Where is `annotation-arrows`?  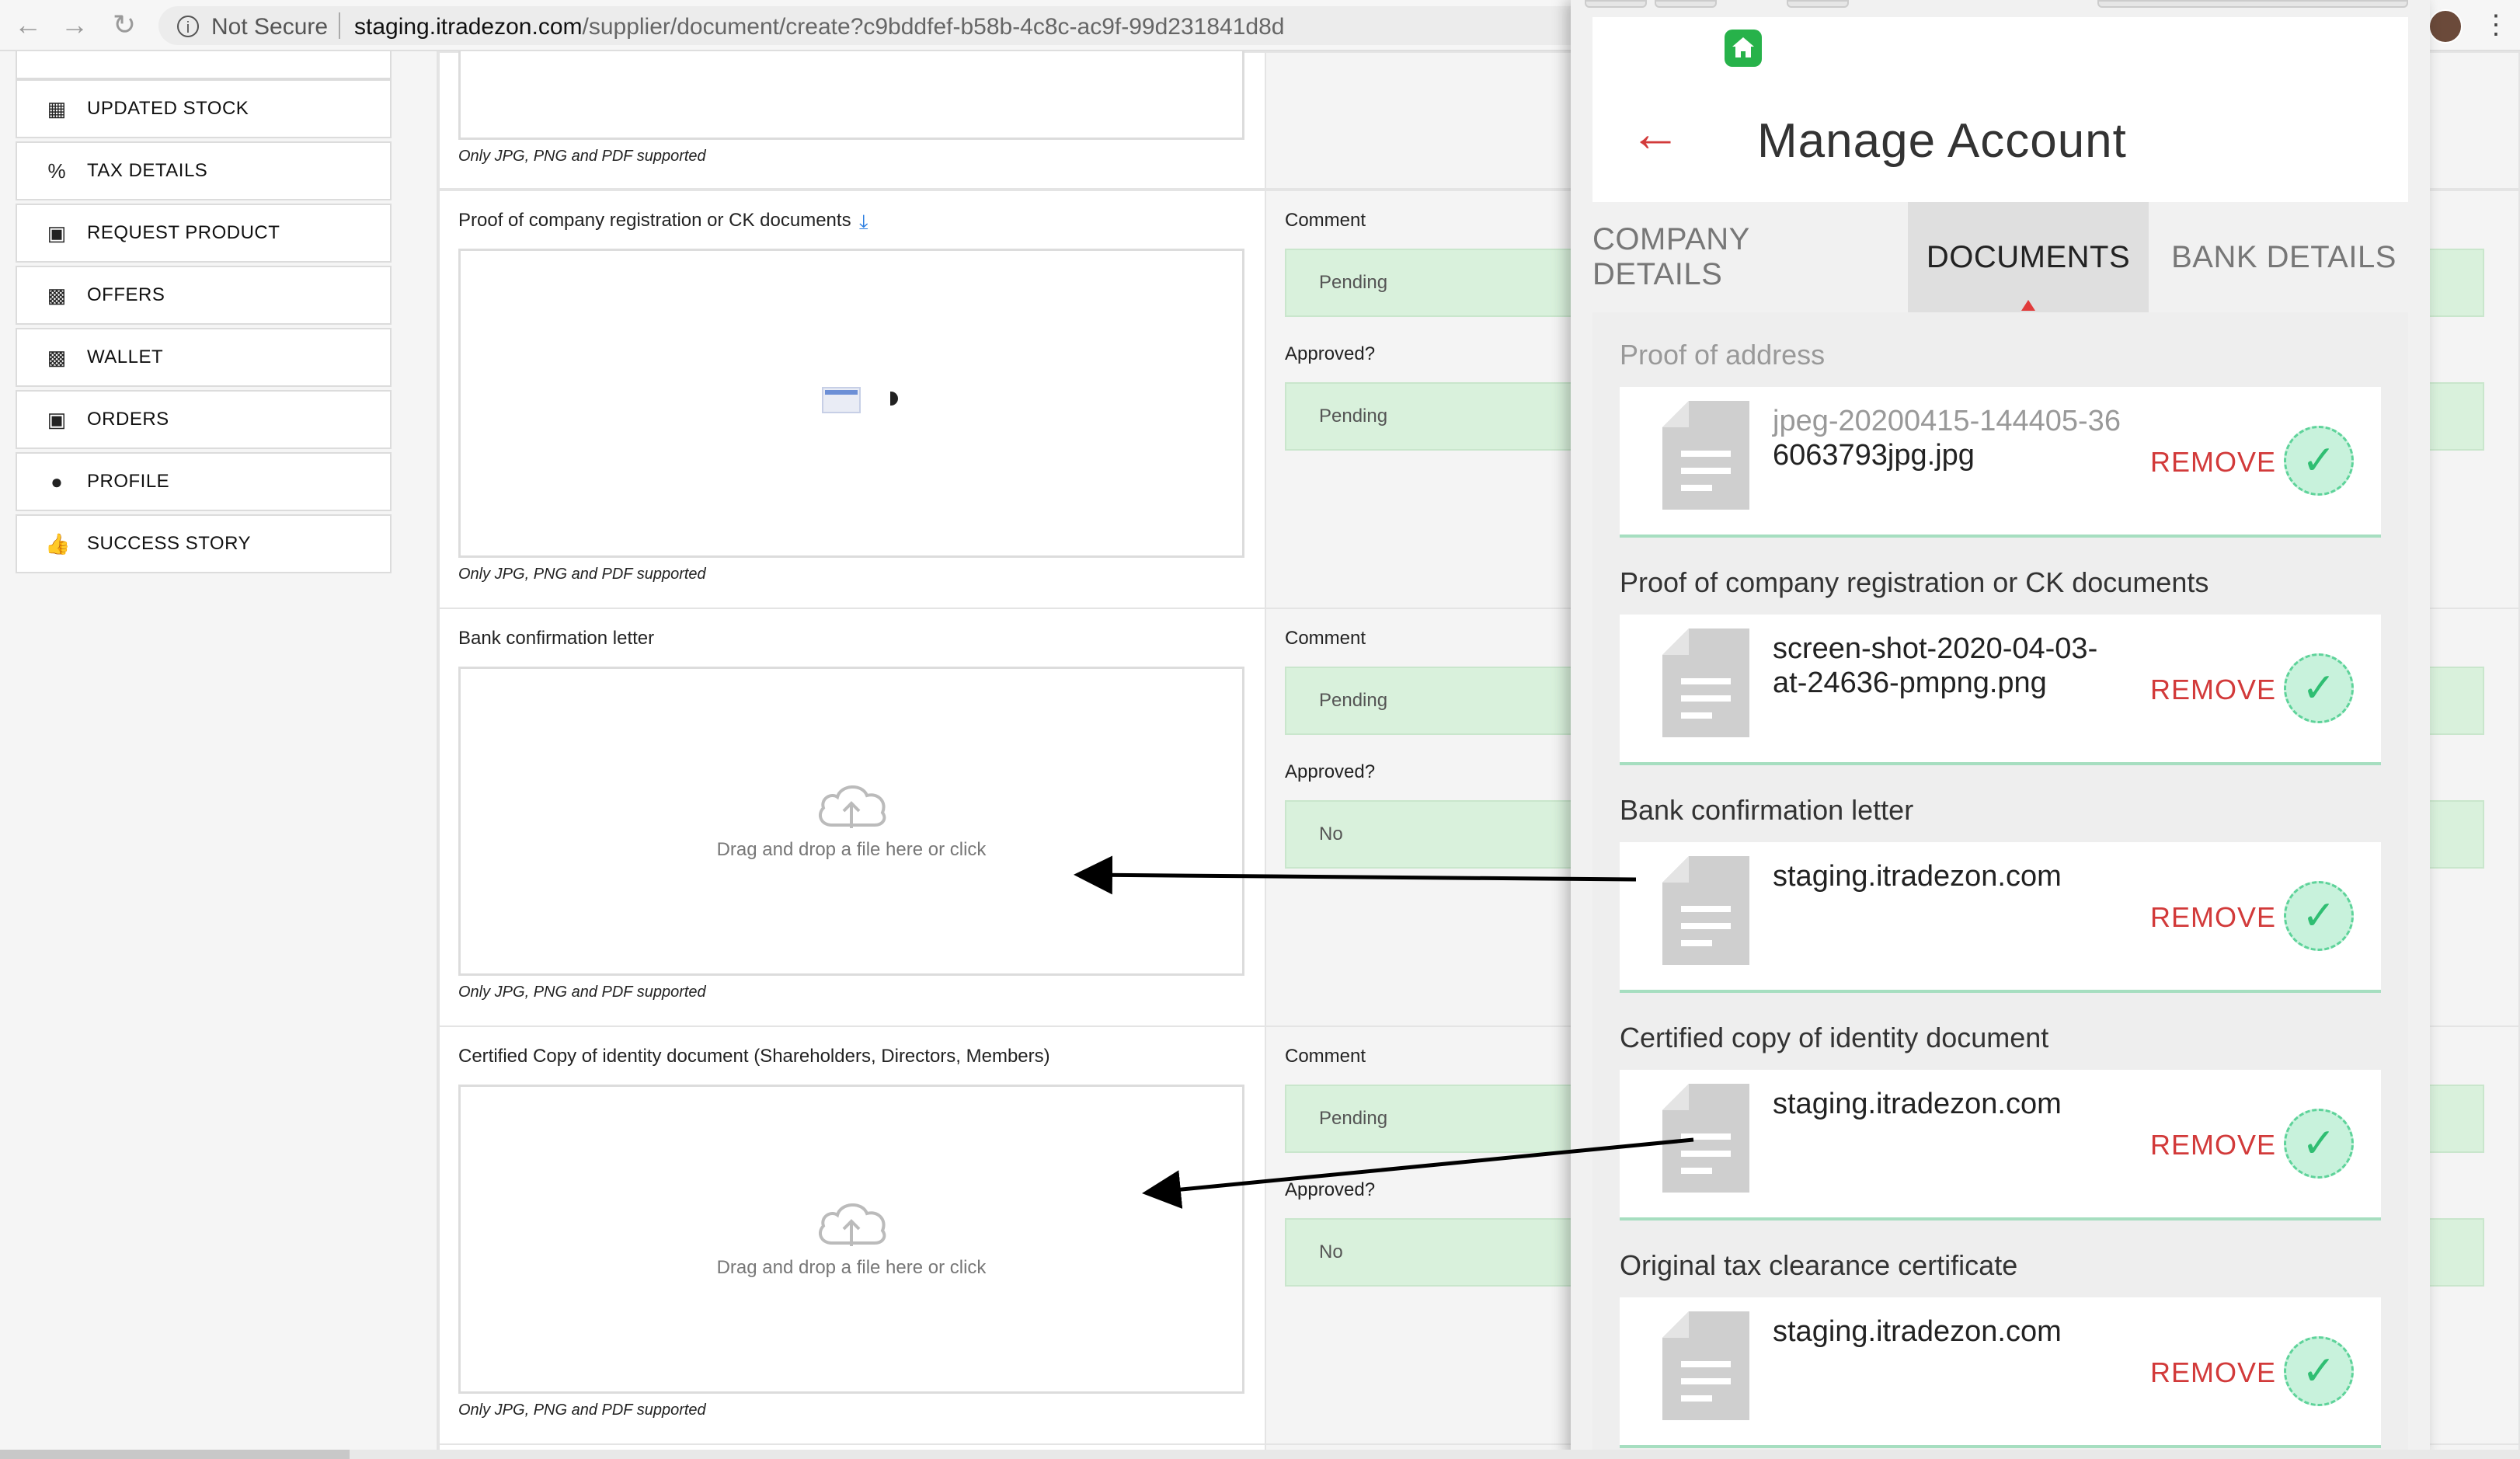 annotation-arrows is located at coordinates (1384, 1032).